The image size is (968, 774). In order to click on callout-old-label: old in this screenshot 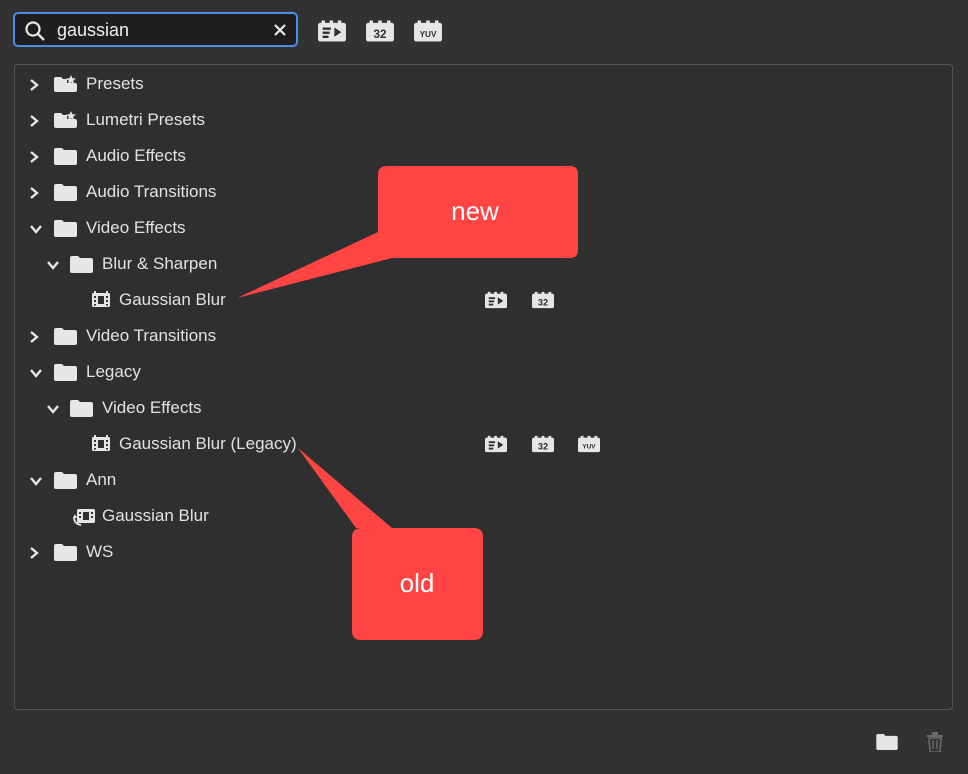, I will do `click(417, 583)`.